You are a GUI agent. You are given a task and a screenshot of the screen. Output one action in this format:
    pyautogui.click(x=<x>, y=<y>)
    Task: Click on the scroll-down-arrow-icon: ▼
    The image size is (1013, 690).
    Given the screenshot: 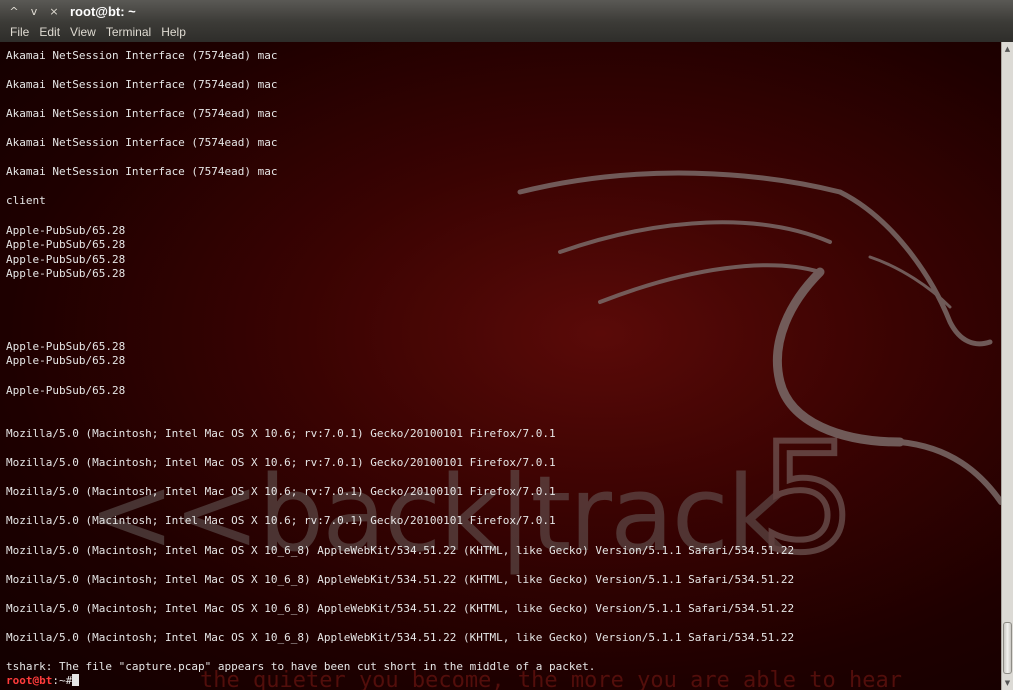 What is the action you would take?
    pyautogui.click(x=1007, y=683)
    